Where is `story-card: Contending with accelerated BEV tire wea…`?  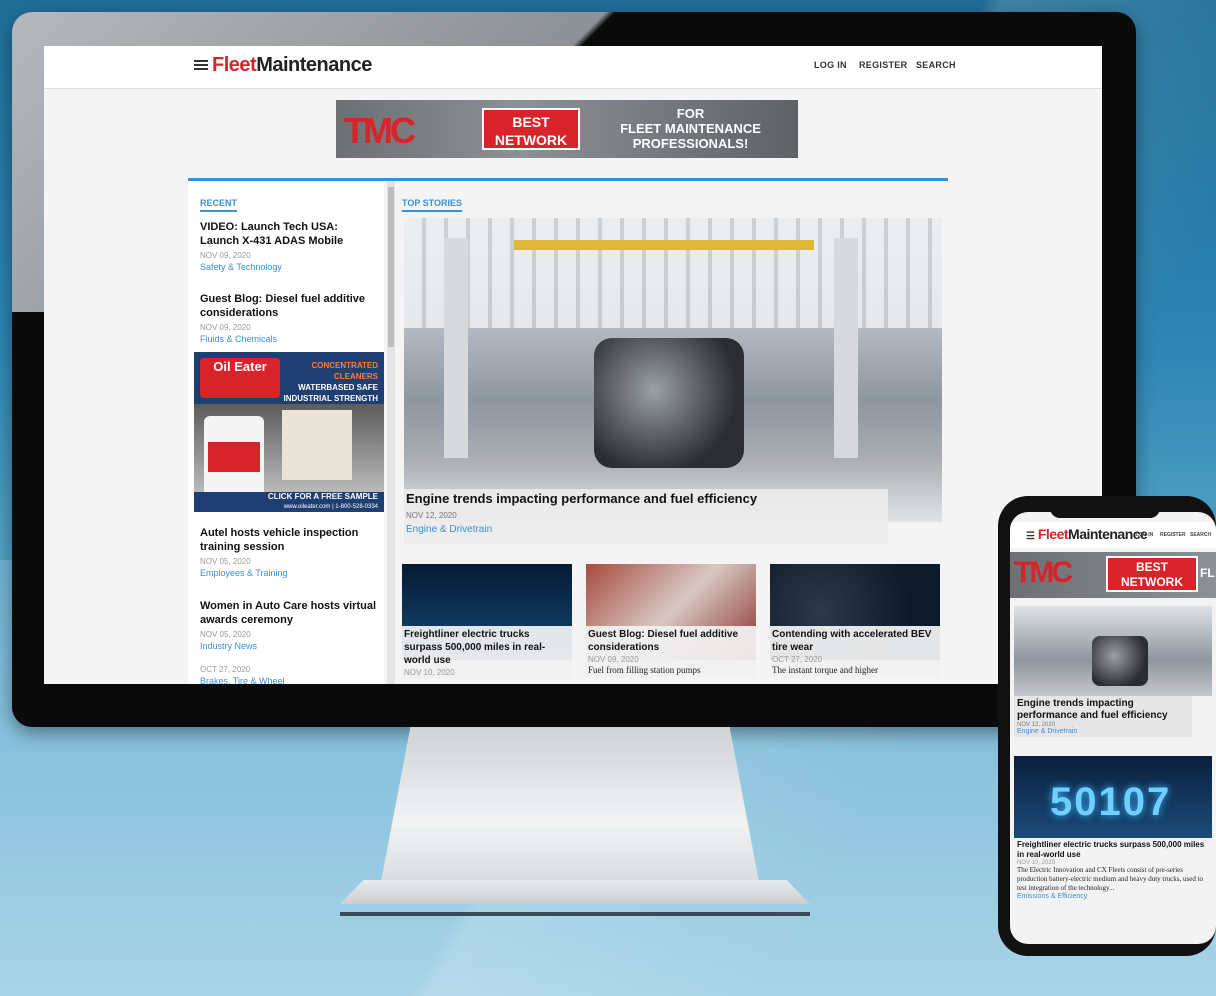 story-card: Contending with accelerated BEV tire wea… is located at coordinates (855, 624).